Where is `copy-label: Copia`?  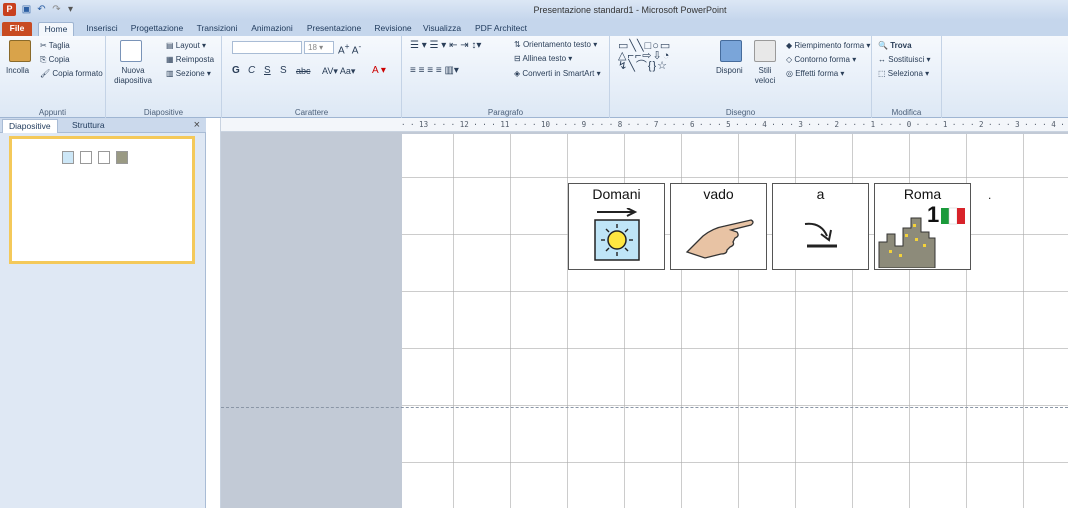
copy-label: Copia is located at coordinates (59, 59).